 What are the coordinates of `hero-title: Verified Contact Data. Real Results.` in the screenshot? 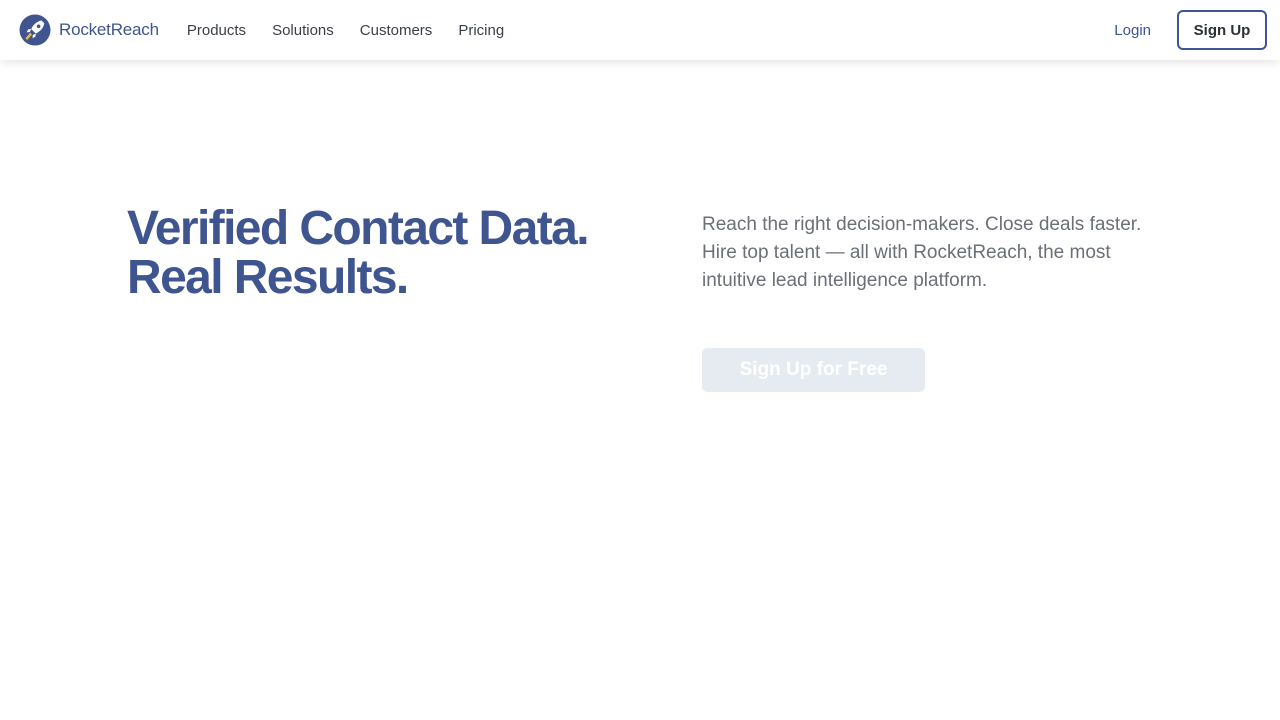 It's located at (397, 253).